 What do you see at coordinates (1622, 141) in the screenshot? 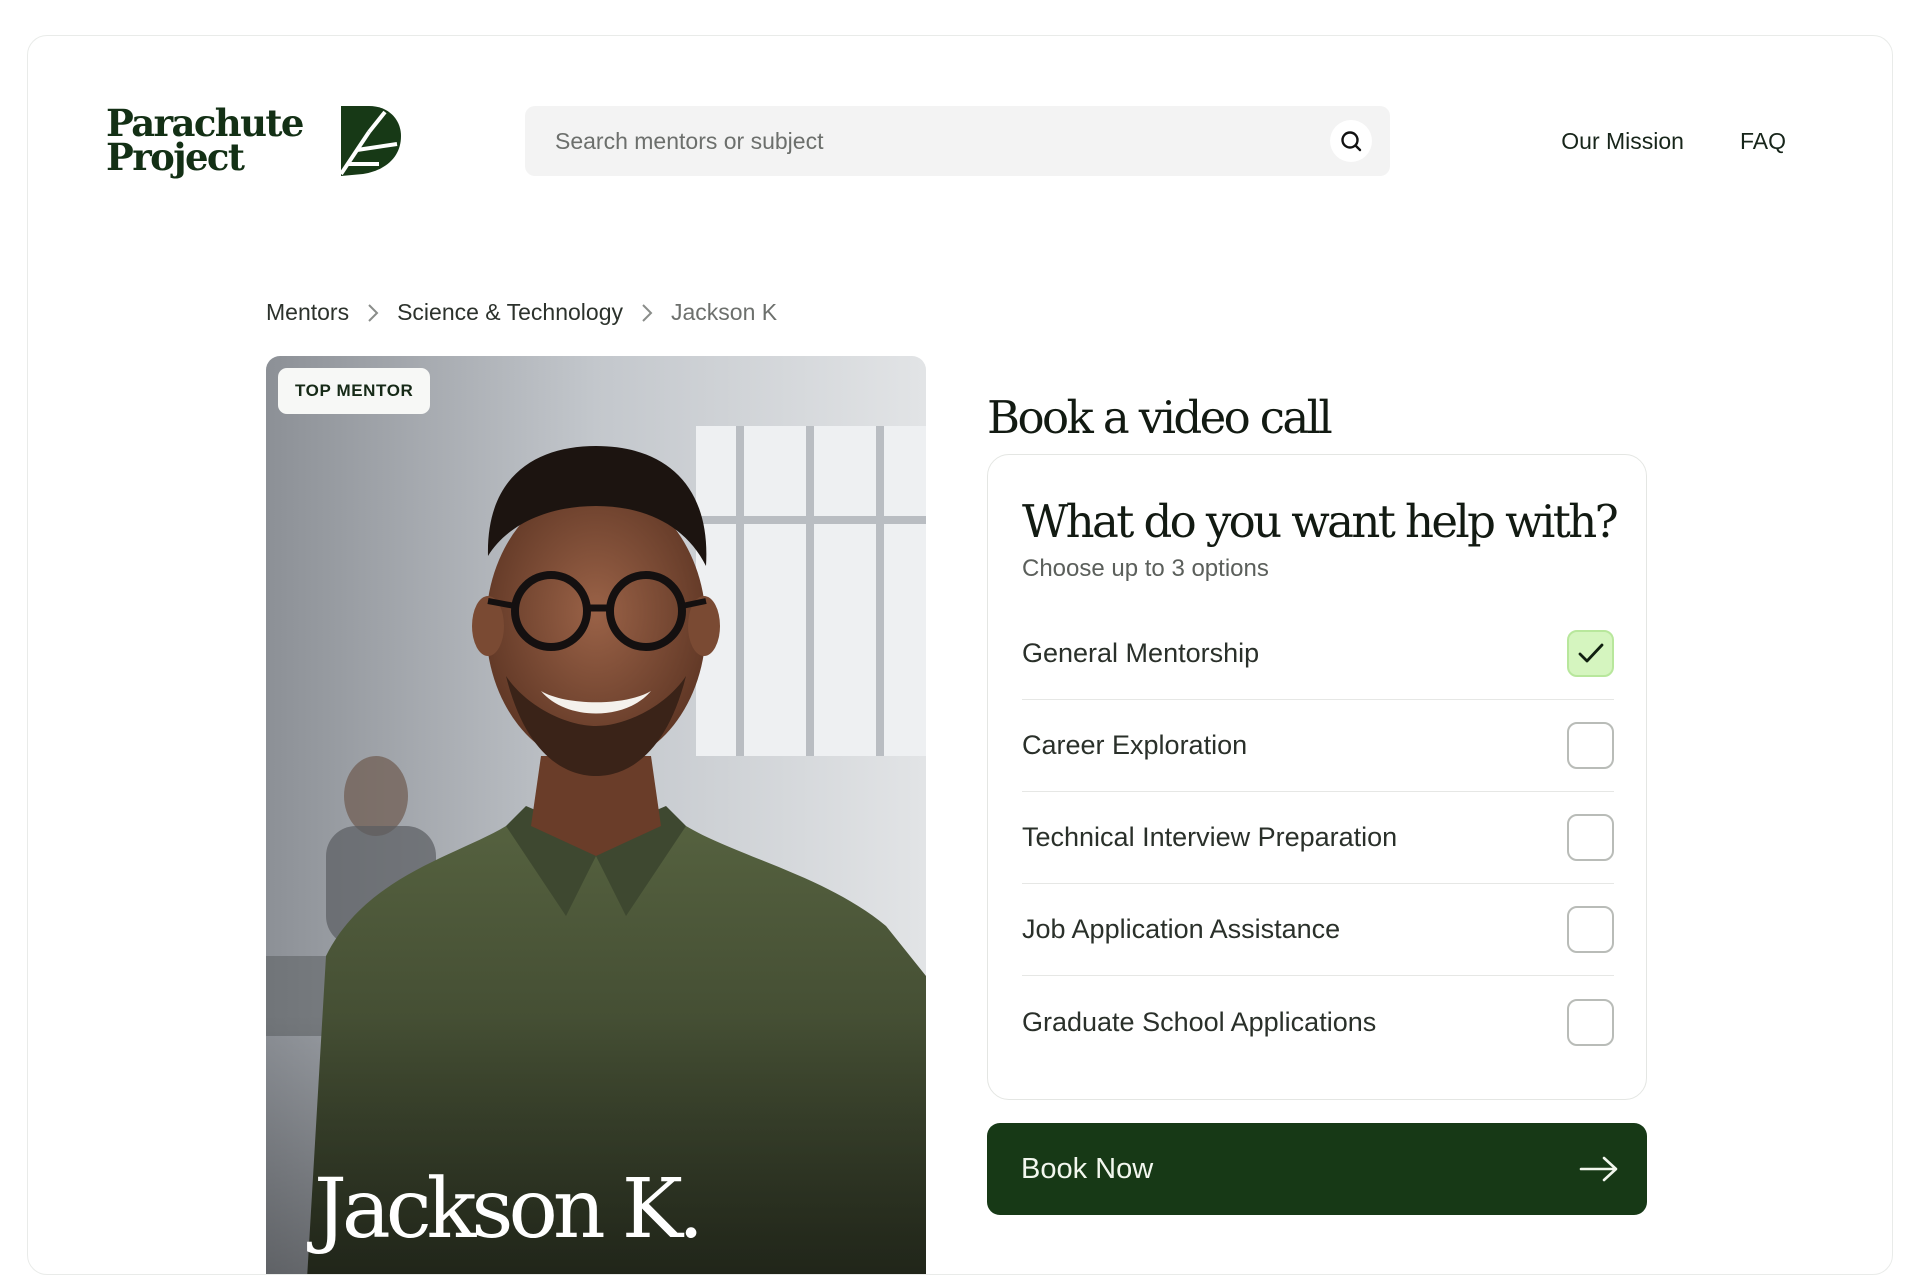
I see `nav-our-mission: Our Mission` at bounding box center [1622, 141].